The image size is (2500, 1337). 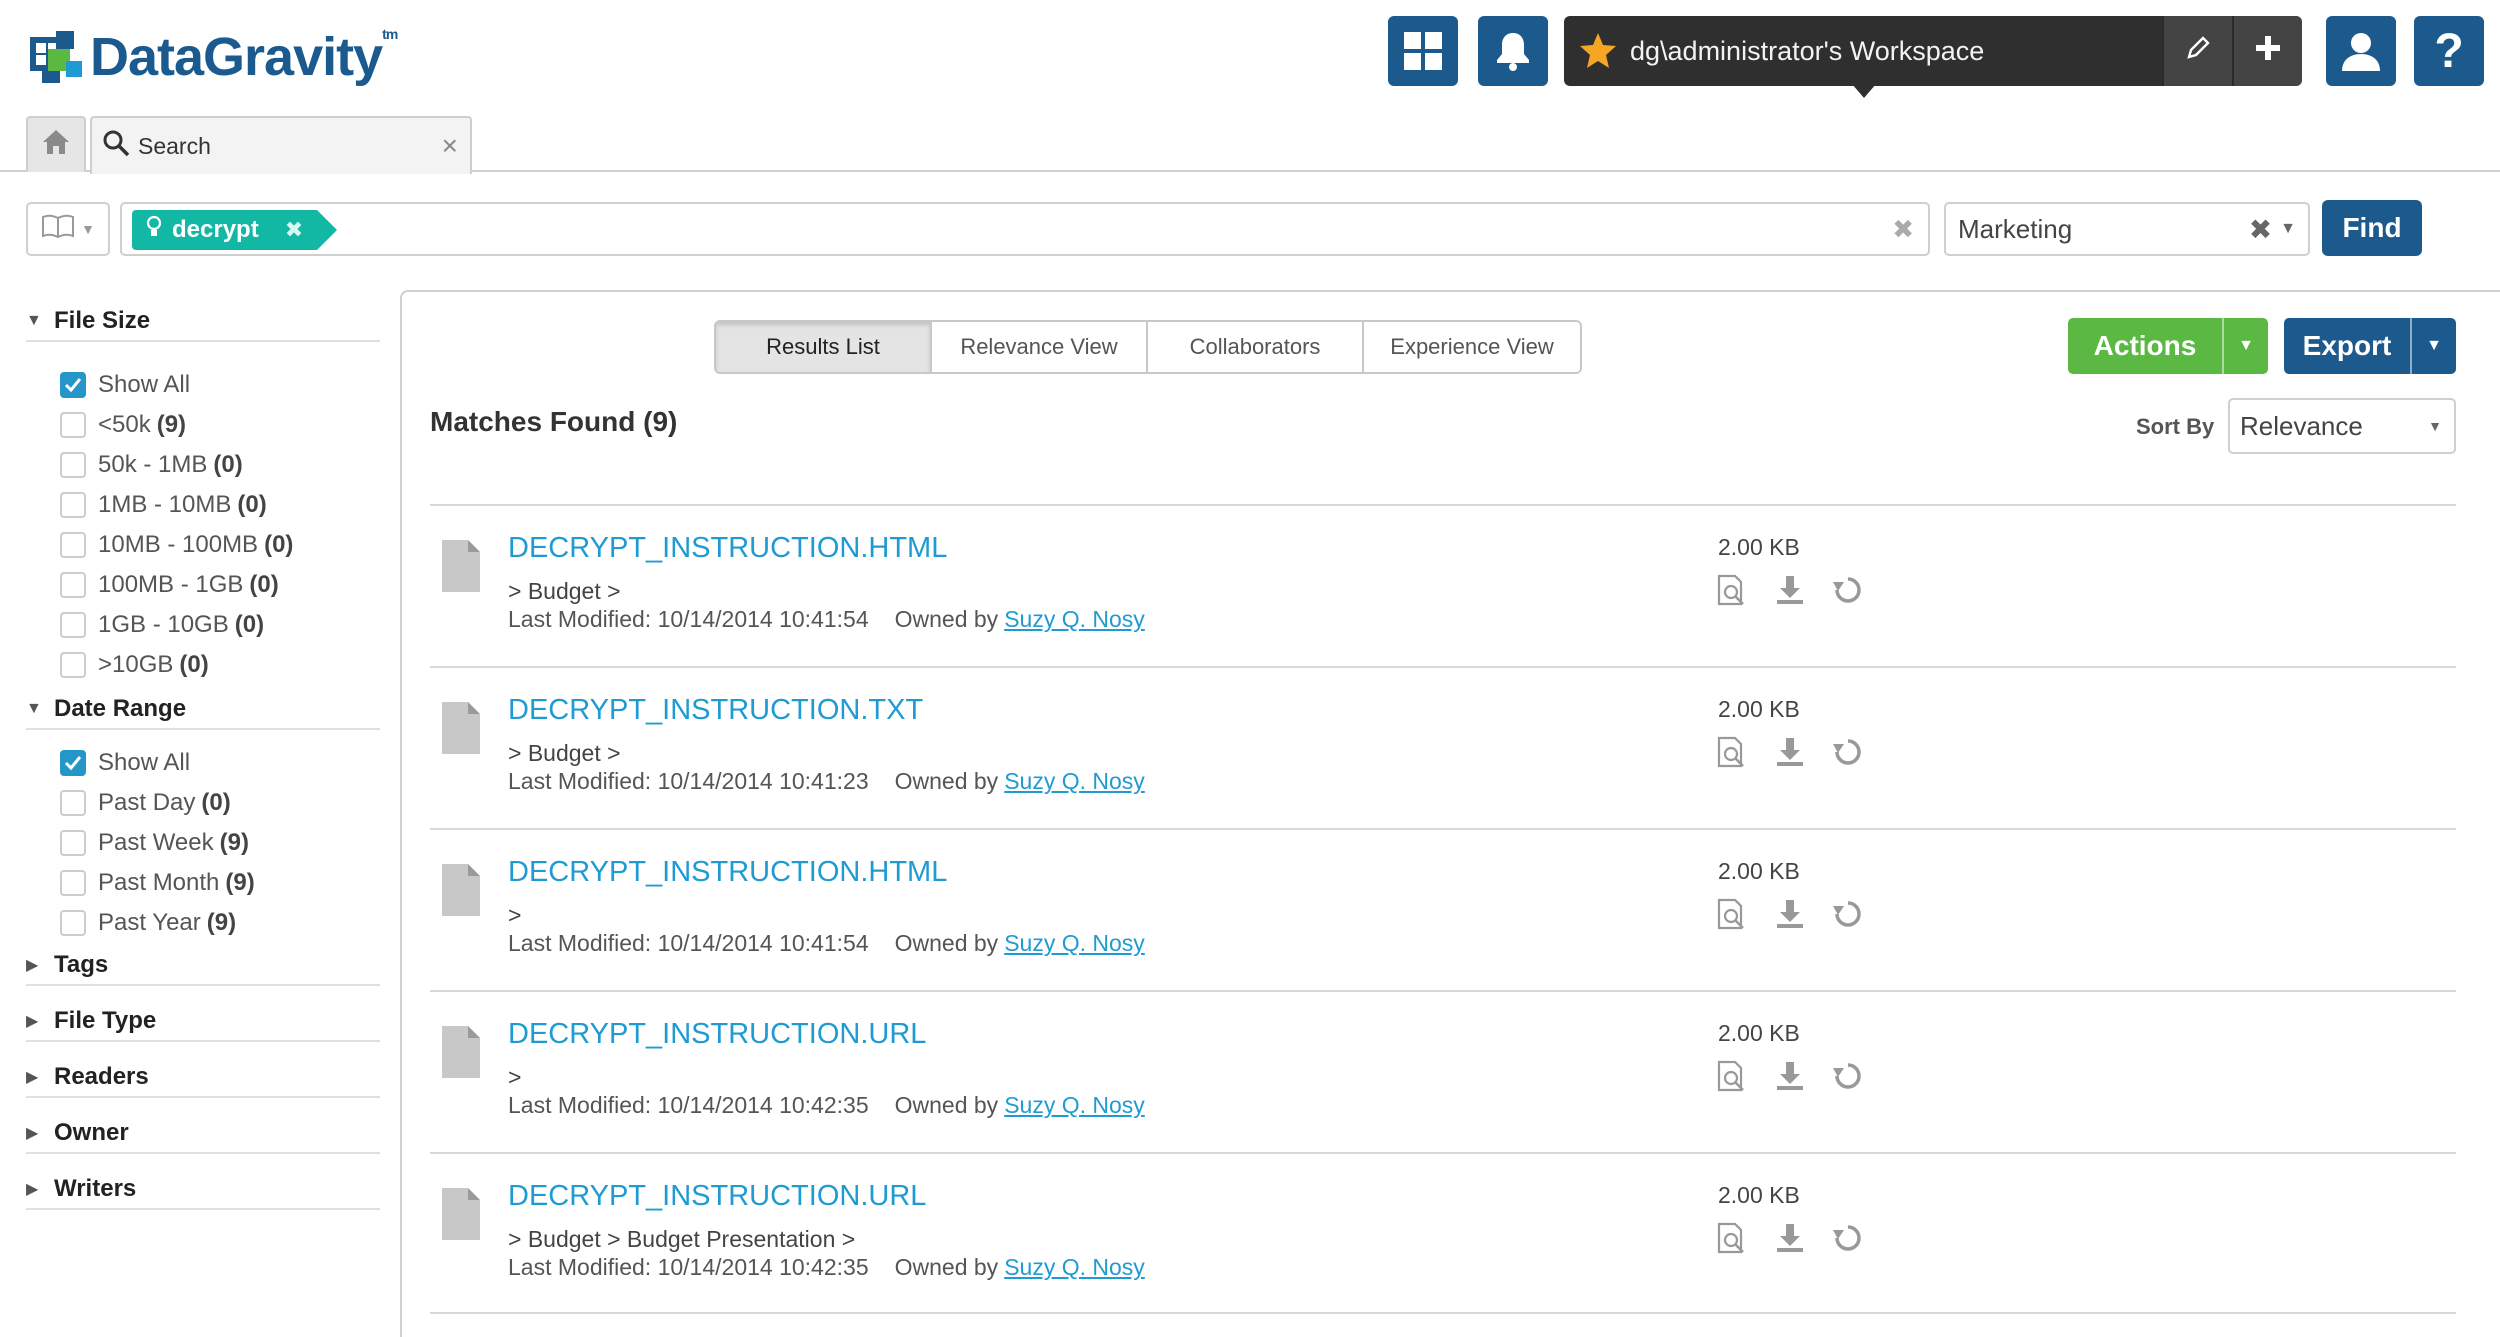 What do you see at coordinates (1598, 51) in the screenshot?
I see `star-icon` at bounding box center [1598, 51].